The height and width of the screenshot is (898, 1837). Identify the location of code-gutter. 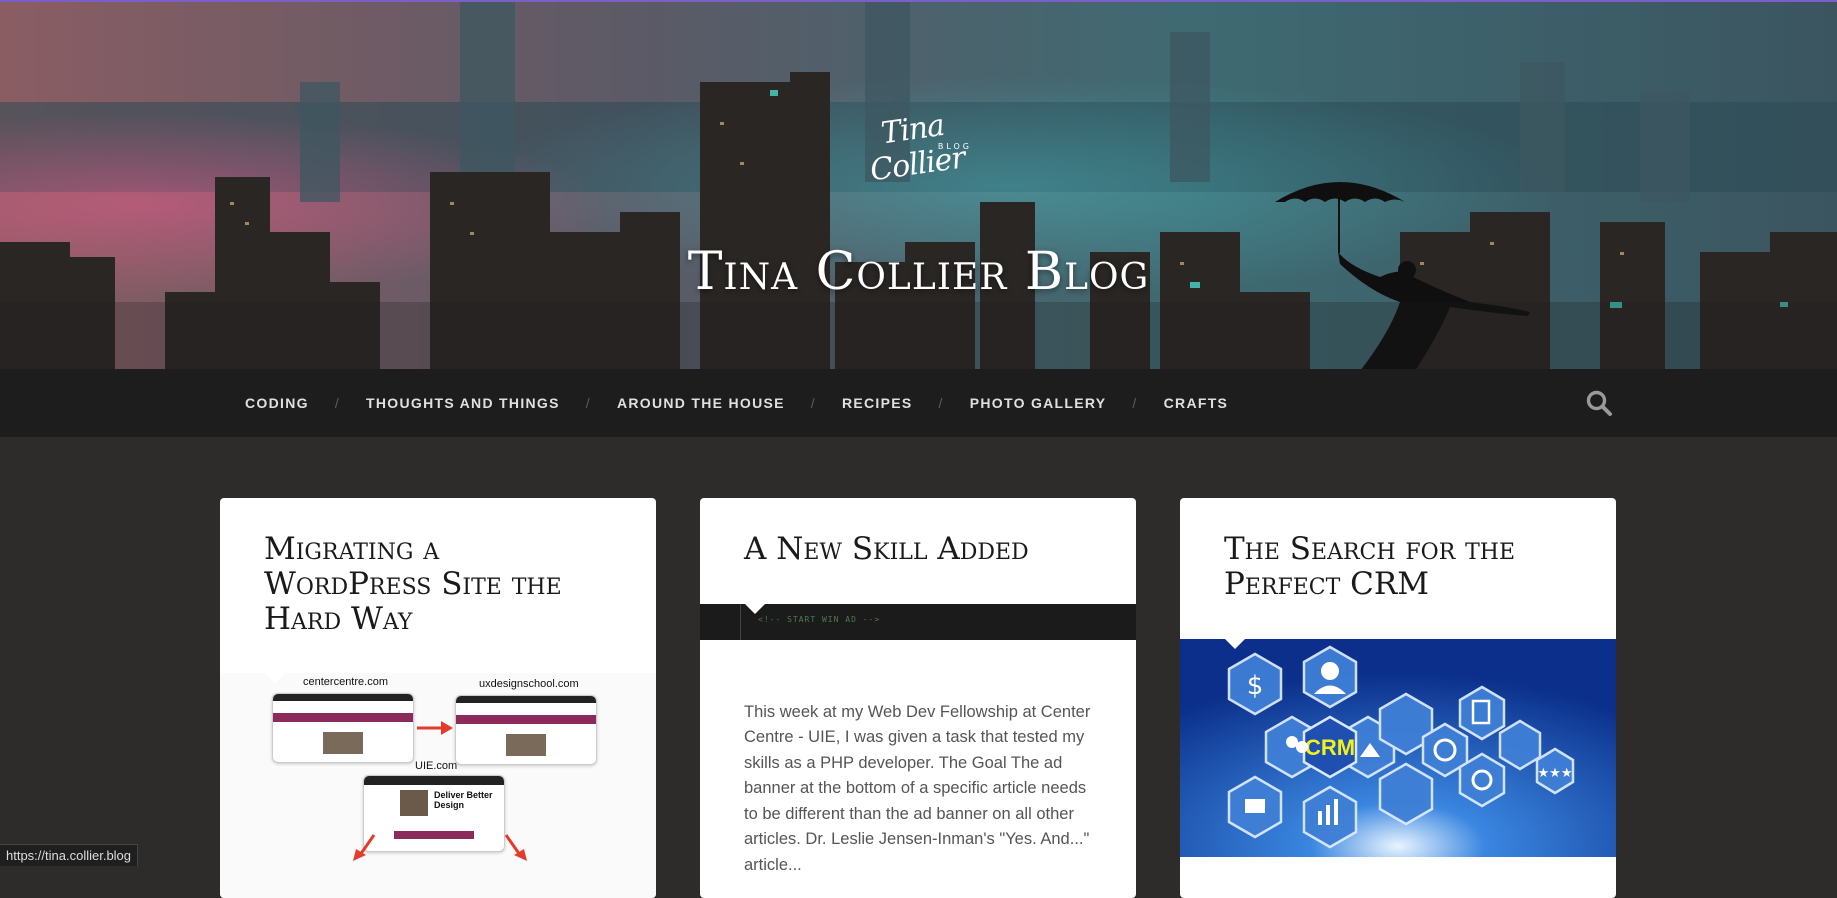
(740, 622).